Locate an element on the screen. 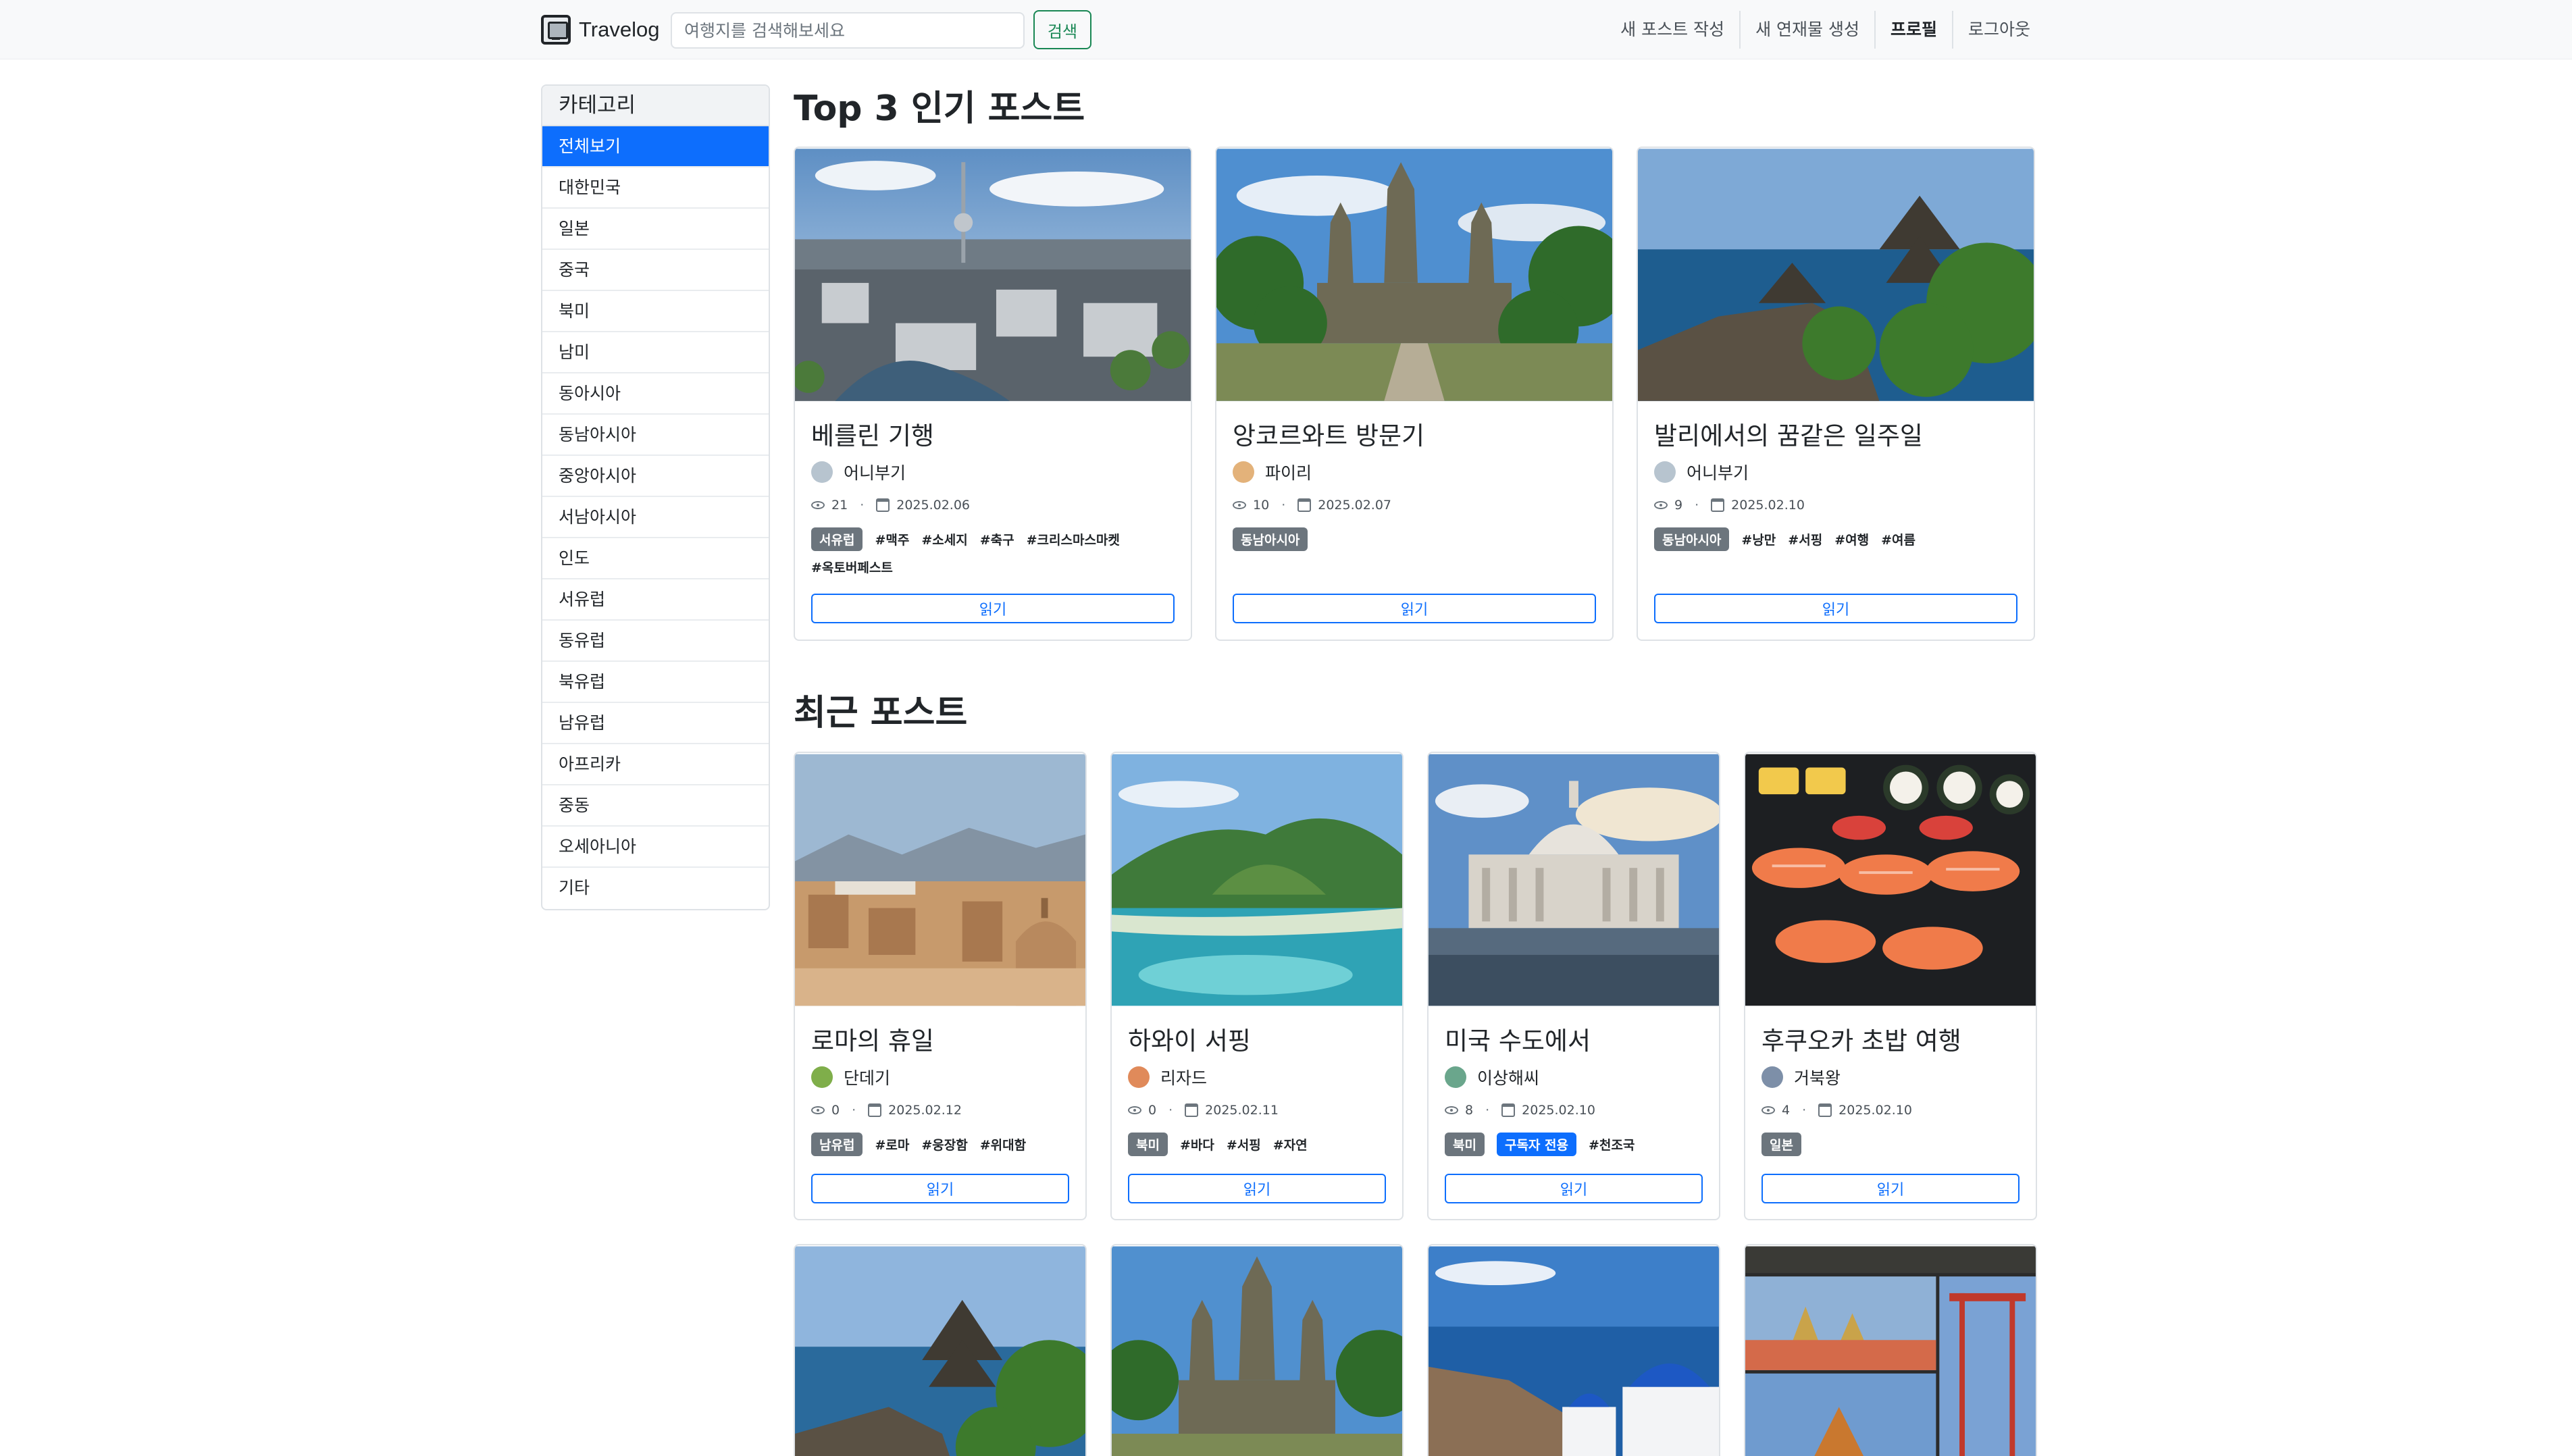 This screenshot has width=2572, height=1456. sidebar-item-korea: 대한민국 is located at coordinates (655, 188).